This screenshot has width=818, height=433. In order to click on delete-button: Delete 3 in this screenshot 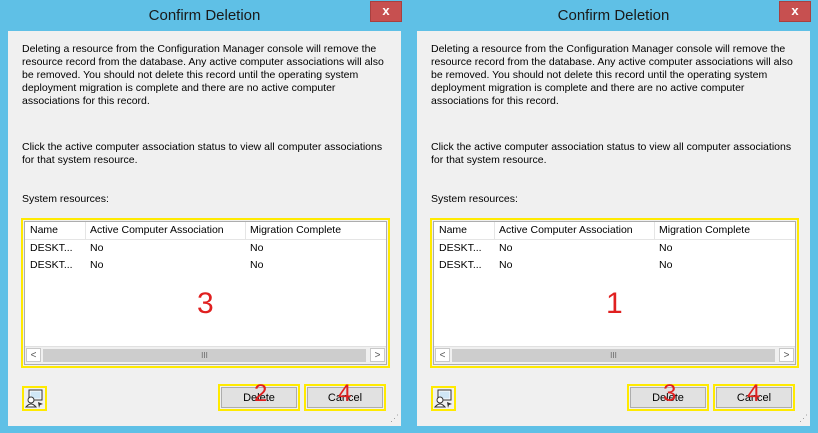, I will do `click(668, 395)`.